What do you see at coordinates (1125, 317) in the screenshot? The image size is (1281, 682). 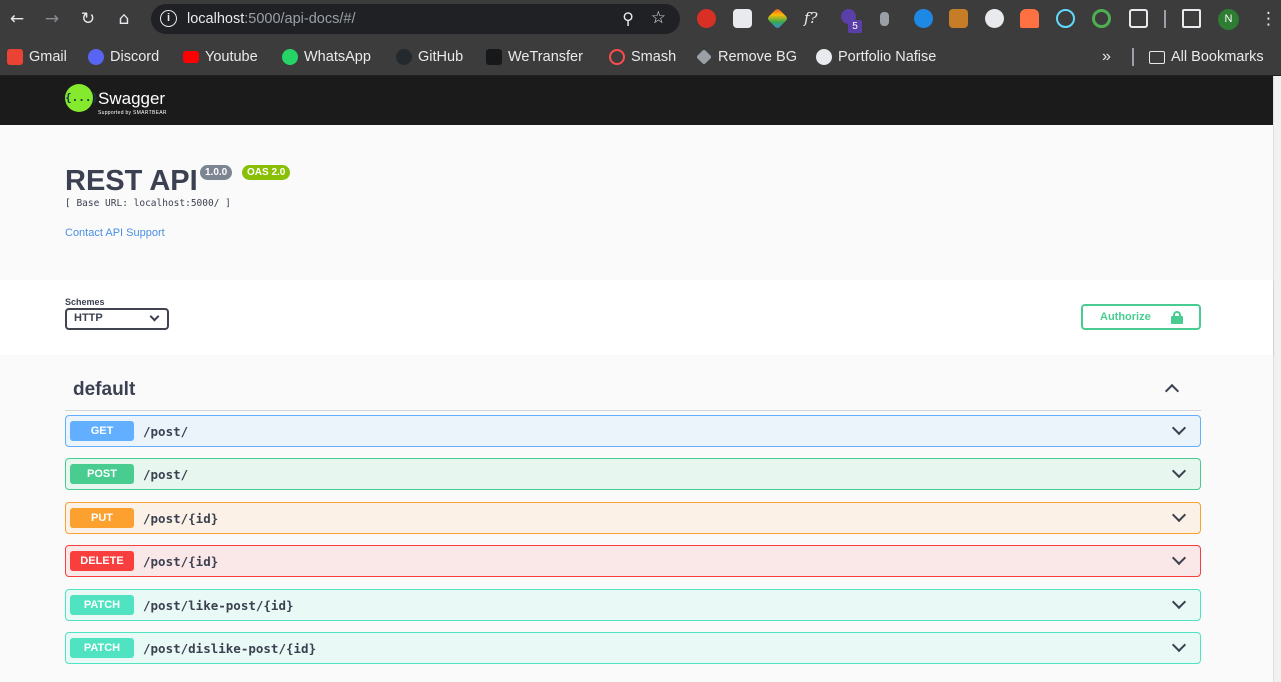 I see `authorize-label: Authorize` at bounding box center [1125, 317].